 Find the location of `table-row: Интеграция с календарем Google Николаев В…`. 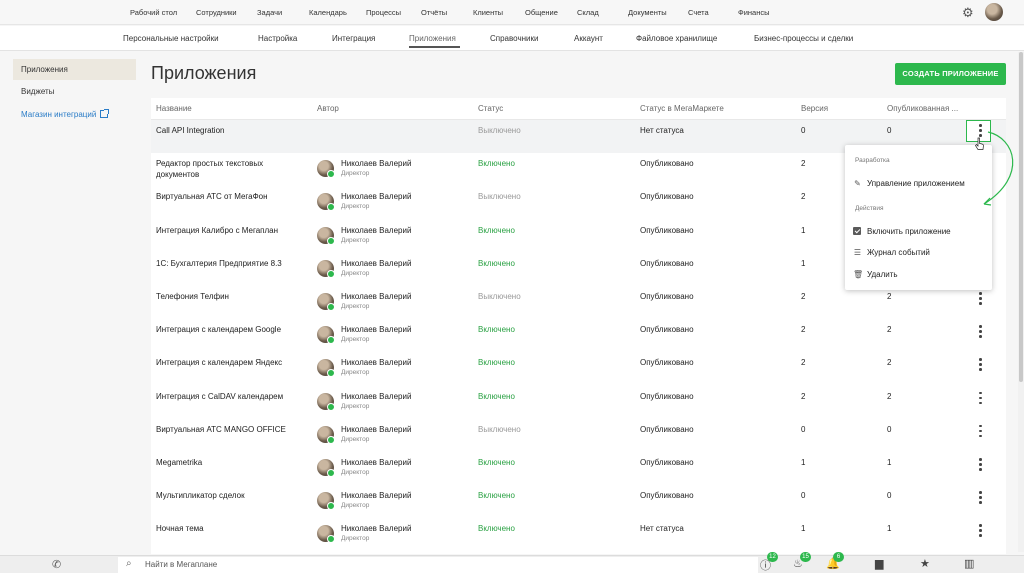

table-row: Интеграция с календарем Google Николаев В… is located at coordinates (578, 335).